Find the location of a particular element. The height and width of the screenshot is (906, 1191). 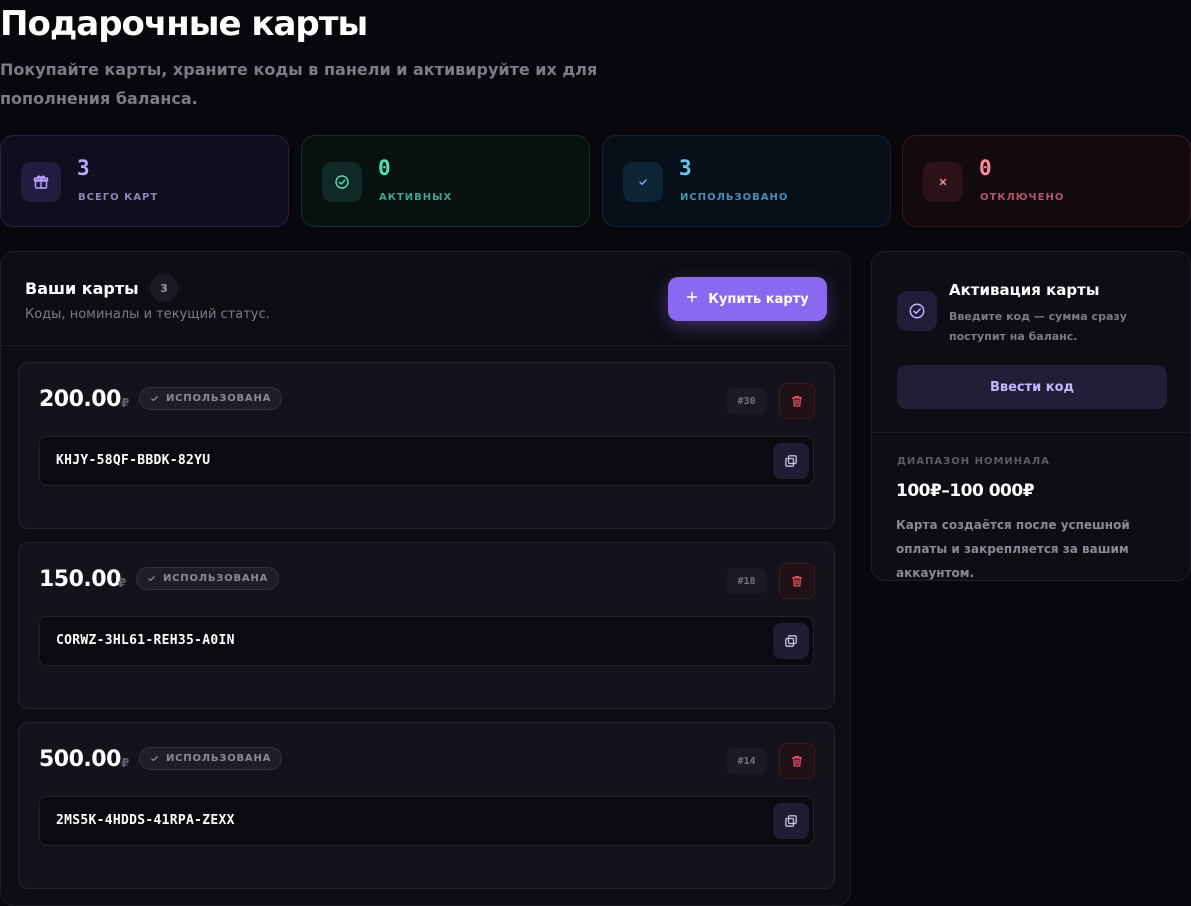

stat-active-value: 0 is located at coordinates (384, 168).